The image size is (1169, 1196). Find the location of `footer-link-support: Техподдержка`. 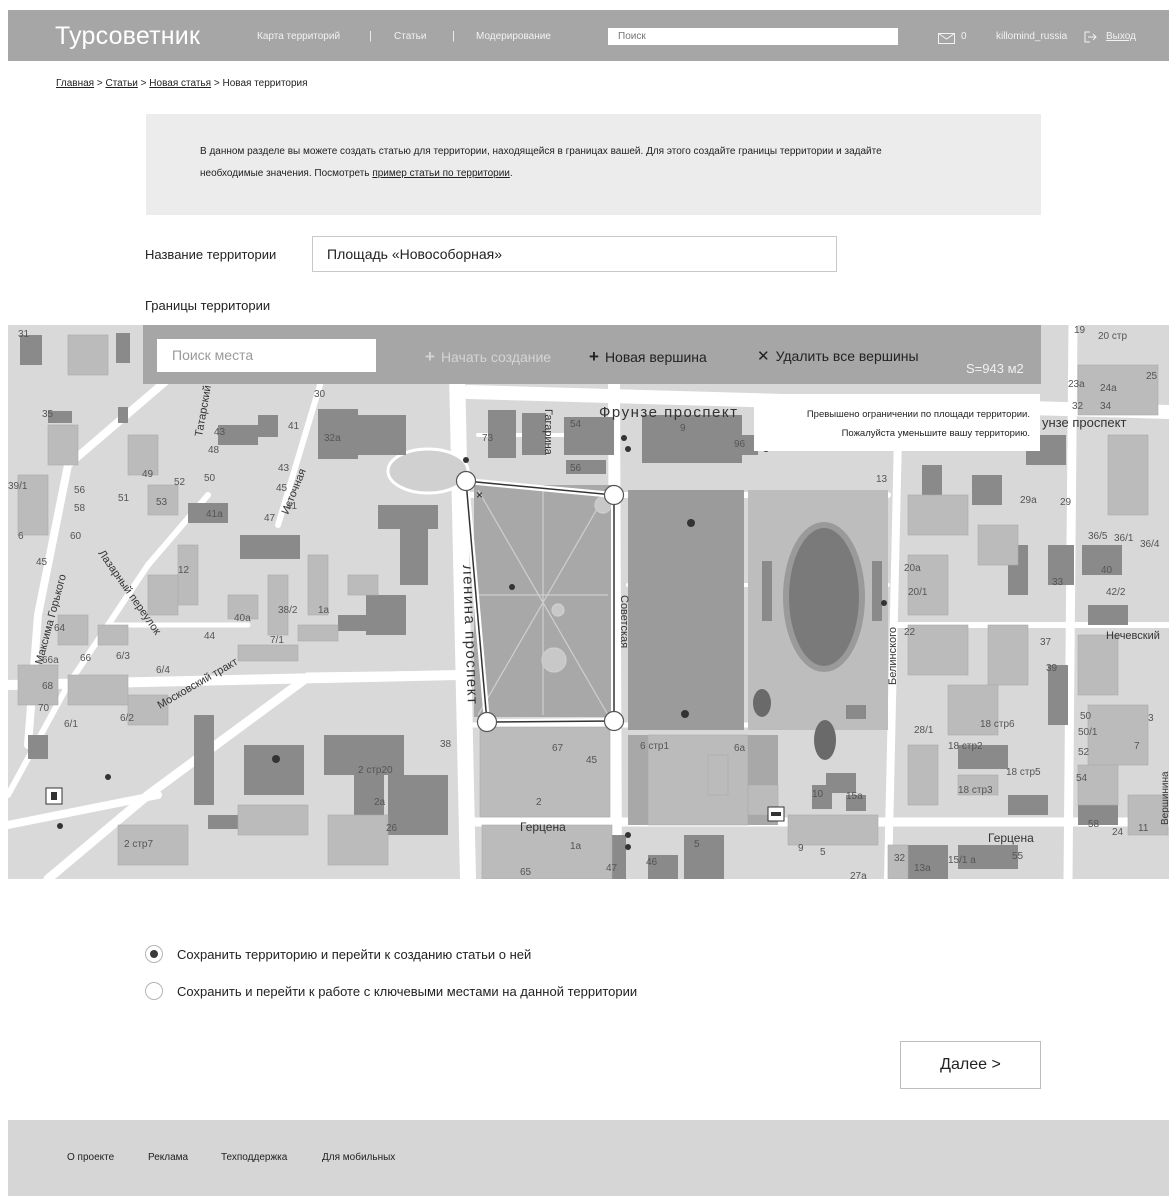

footer-link-support: Техподдержка is located at coordinates (254, 1157).